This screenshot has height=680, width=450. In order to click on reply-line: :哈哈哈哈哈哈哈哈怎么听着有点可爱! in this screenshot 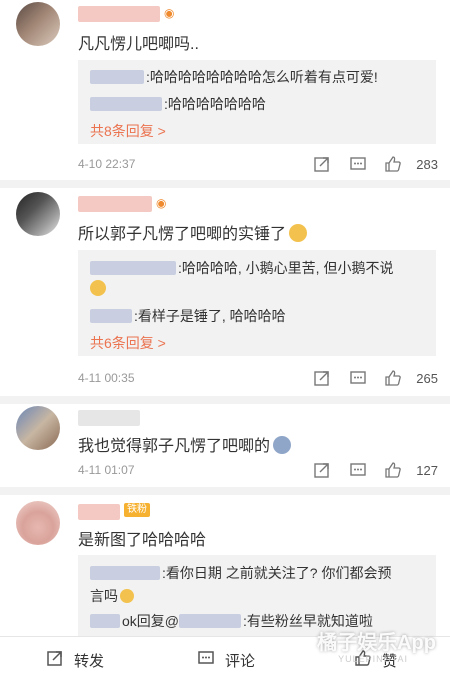, I will do `click(234, 77)`.